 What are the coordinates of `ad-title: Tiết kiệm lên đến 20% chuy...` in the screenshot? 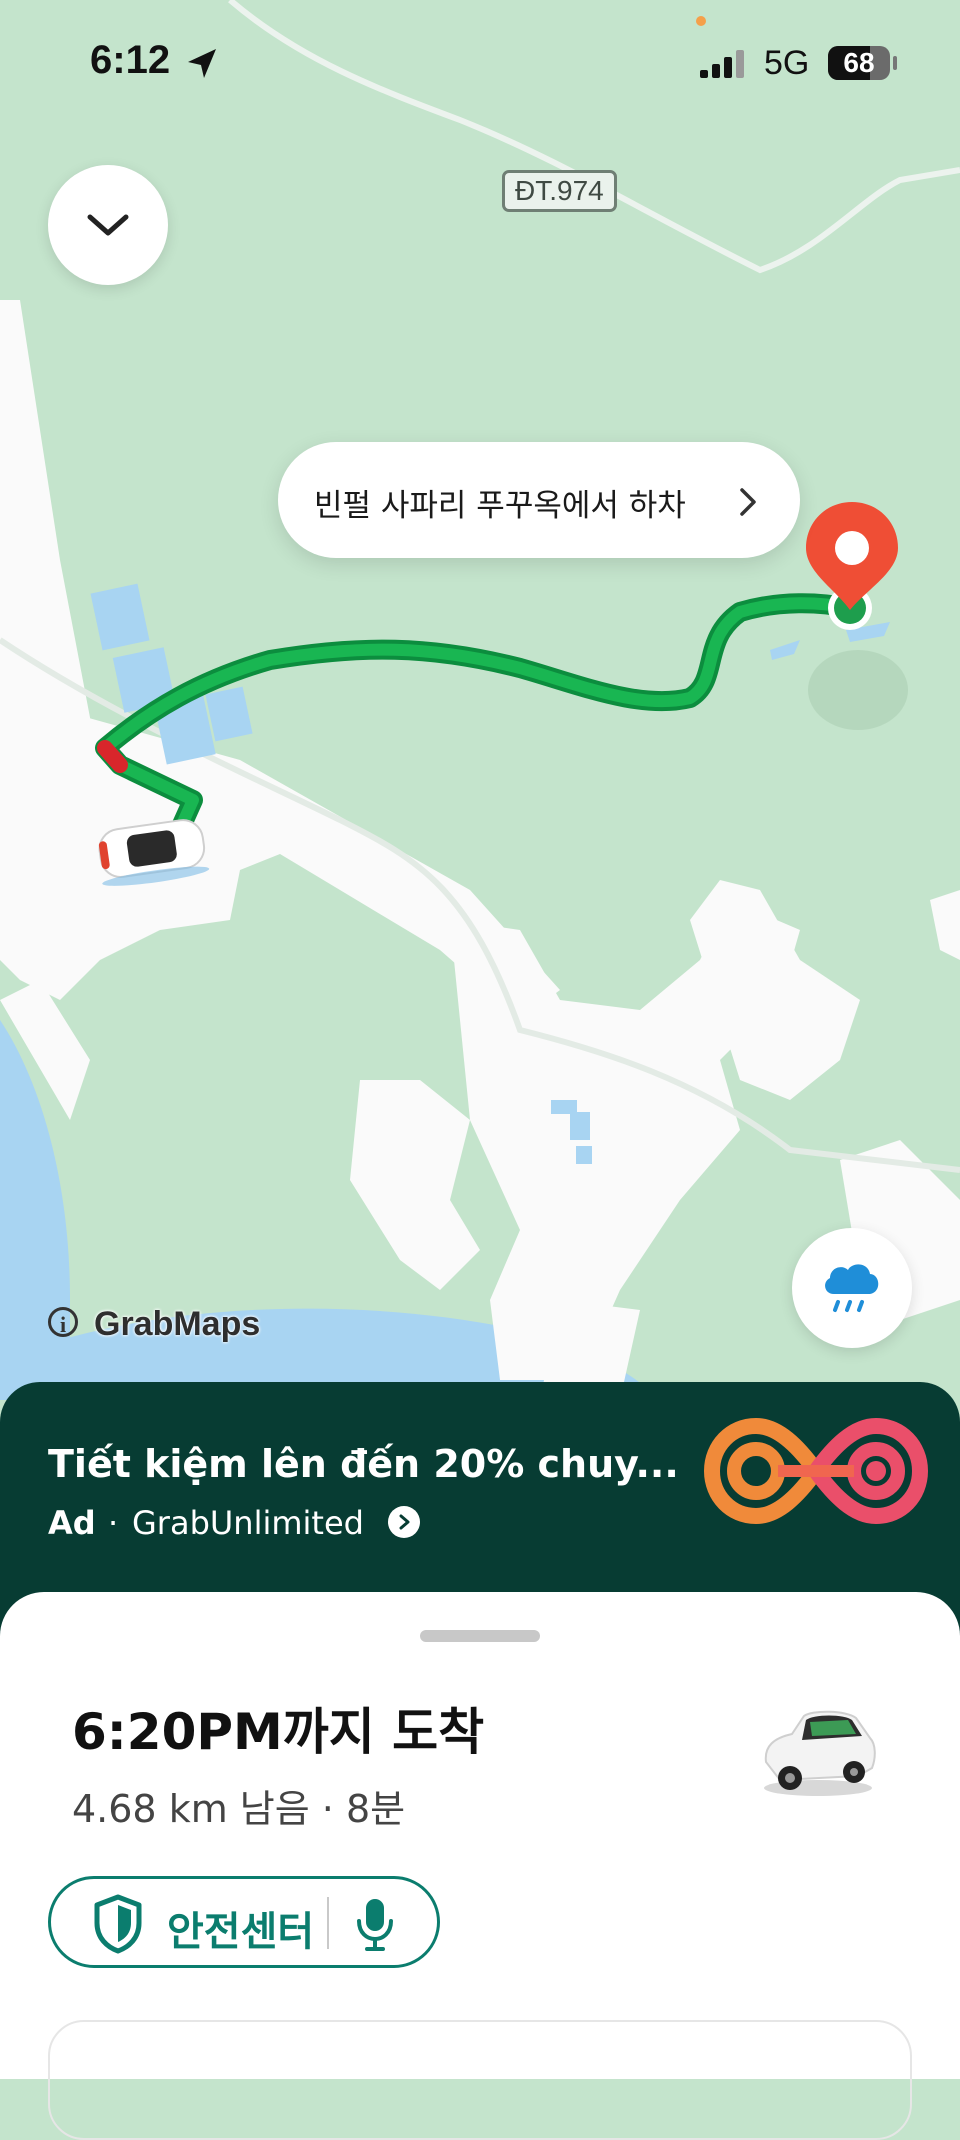 It's located at (363, 1464).